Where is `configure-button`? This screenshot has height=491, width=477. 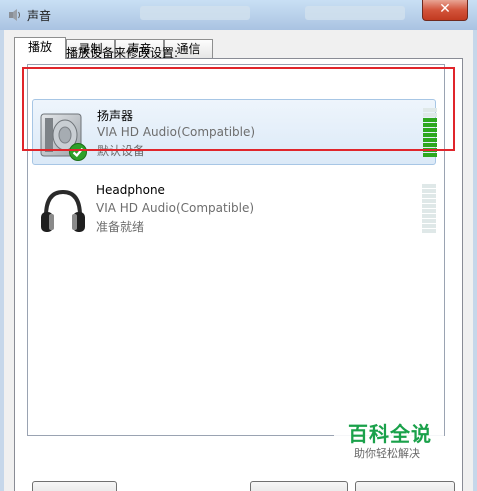 configure-button is located at coordinates (74, 486).